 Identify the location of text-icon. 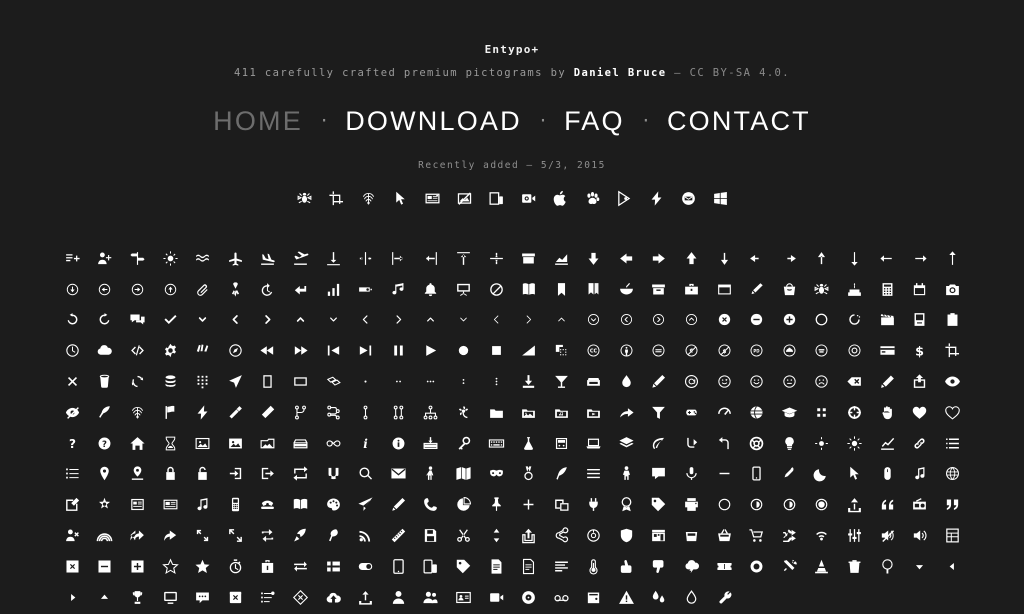
(561, 566).